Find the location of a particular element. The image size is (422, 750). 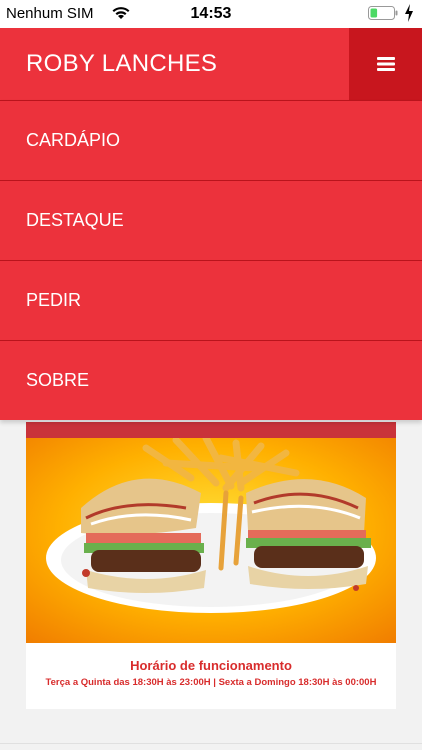

clock: 14:53 is located at coordinates (211, 13).